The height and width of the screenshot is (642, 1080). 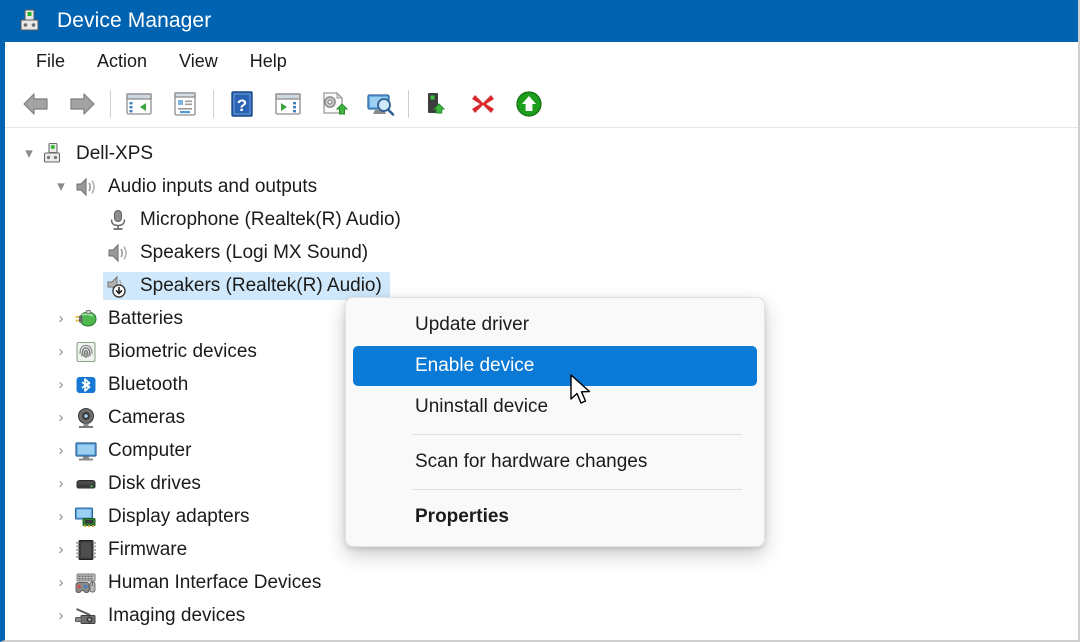 What do you see at coordinates (86, 550) in the screenshot?
I see `firmware-chip-icon` at bounding box center [86, 550].